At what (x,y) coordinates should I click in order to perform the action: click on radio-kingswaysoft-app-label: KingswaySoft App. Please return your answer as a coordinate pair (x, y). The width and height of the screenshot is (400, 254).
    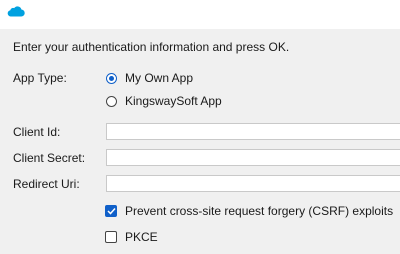
    Looking at the image, I should click on (173, 101).